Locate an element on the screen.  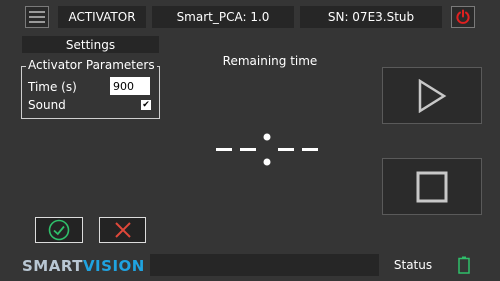
cancel-button is located at coordinates (122, 230).